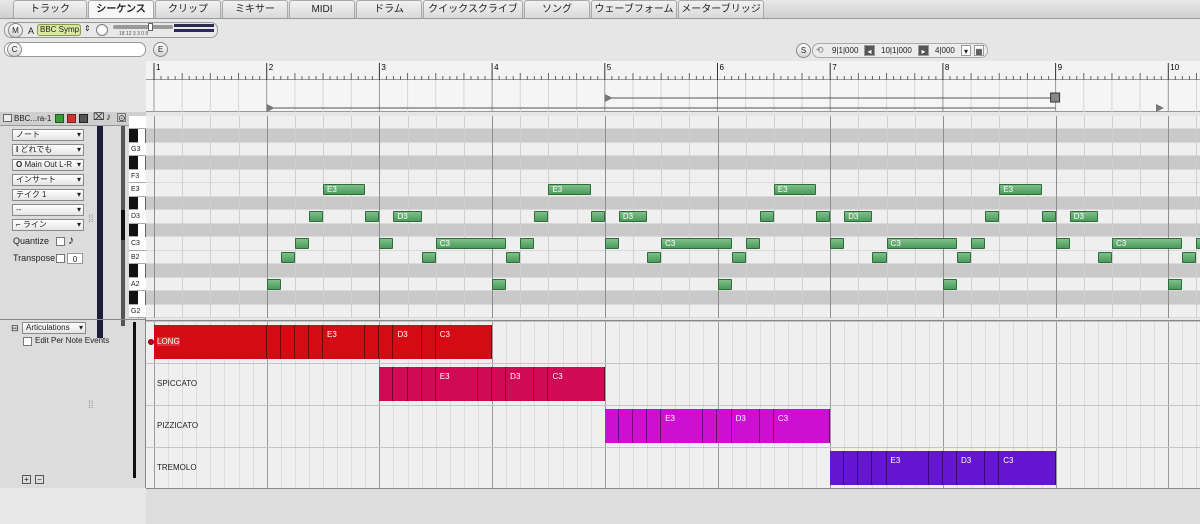 The image size is (1200, 524). What do you see at coordinates (137, 123) in the screenshot?
I see `white-key` at bounding box center [137, 123].